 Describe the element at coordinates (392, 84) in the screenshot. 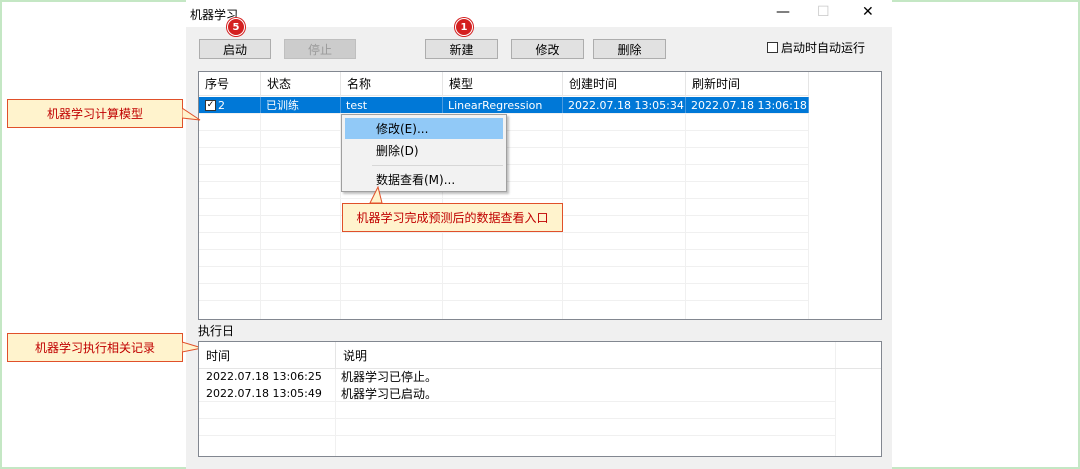

I see `column-header-name: 名称` at that location.